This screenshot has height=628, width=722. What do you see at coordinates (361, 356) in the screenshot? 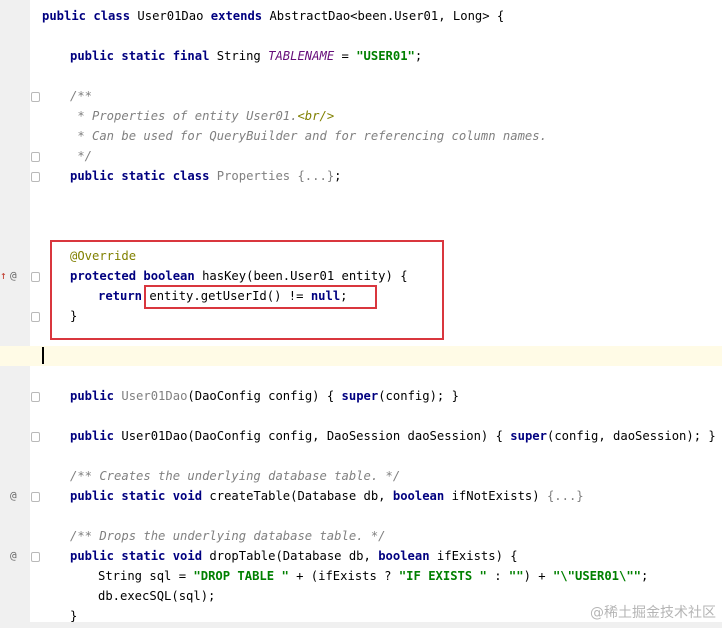
I see `current-line-highlight` at bounding box center [361, 356].